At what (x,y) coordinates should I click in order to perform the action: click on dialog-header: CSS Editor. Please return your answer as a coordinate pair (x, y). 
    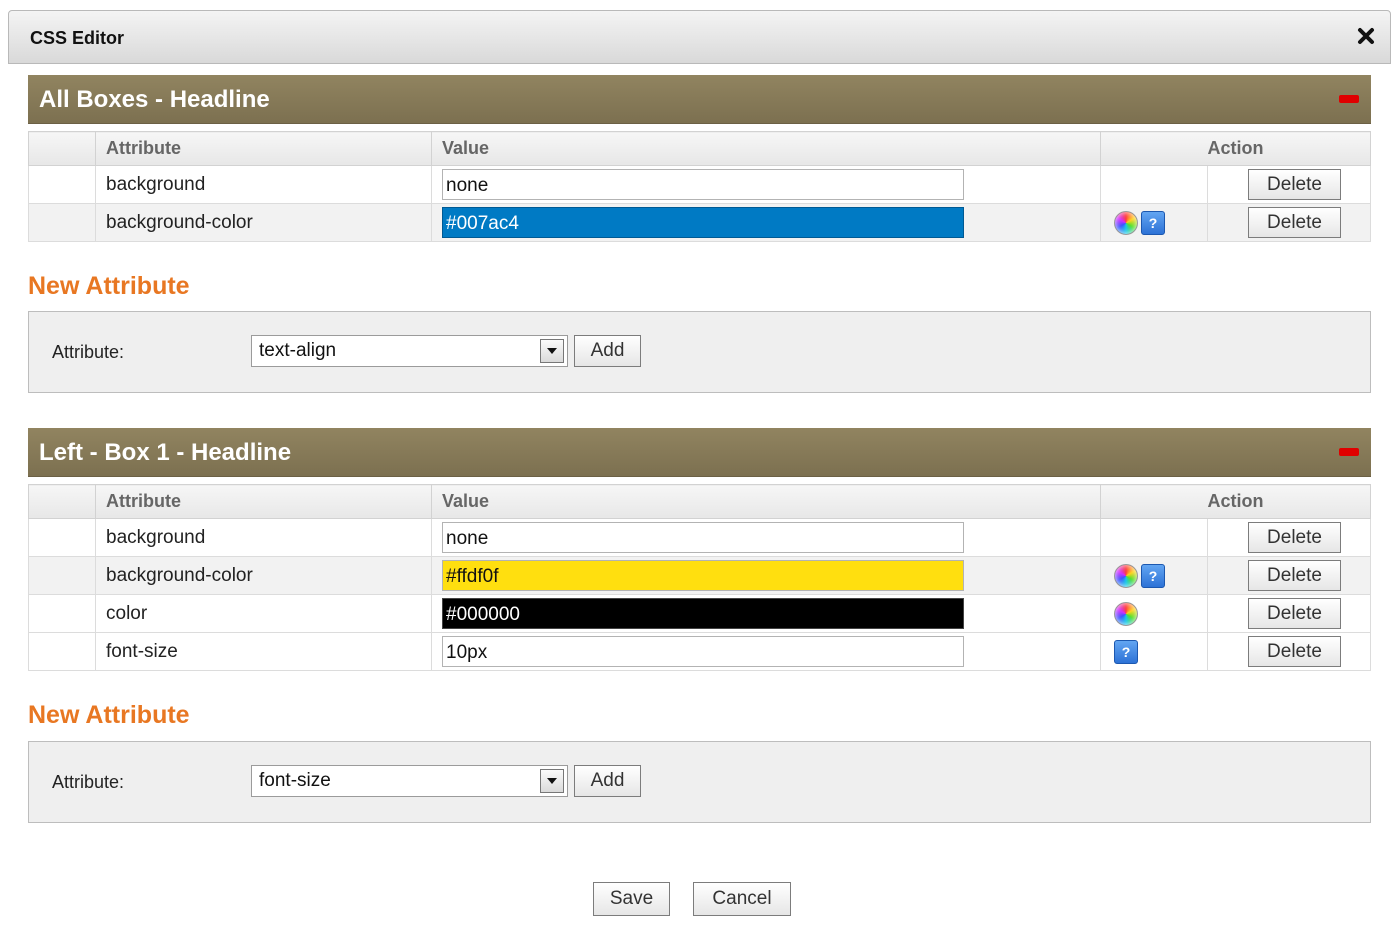
    Looking at the image, I should click on (699, 37).